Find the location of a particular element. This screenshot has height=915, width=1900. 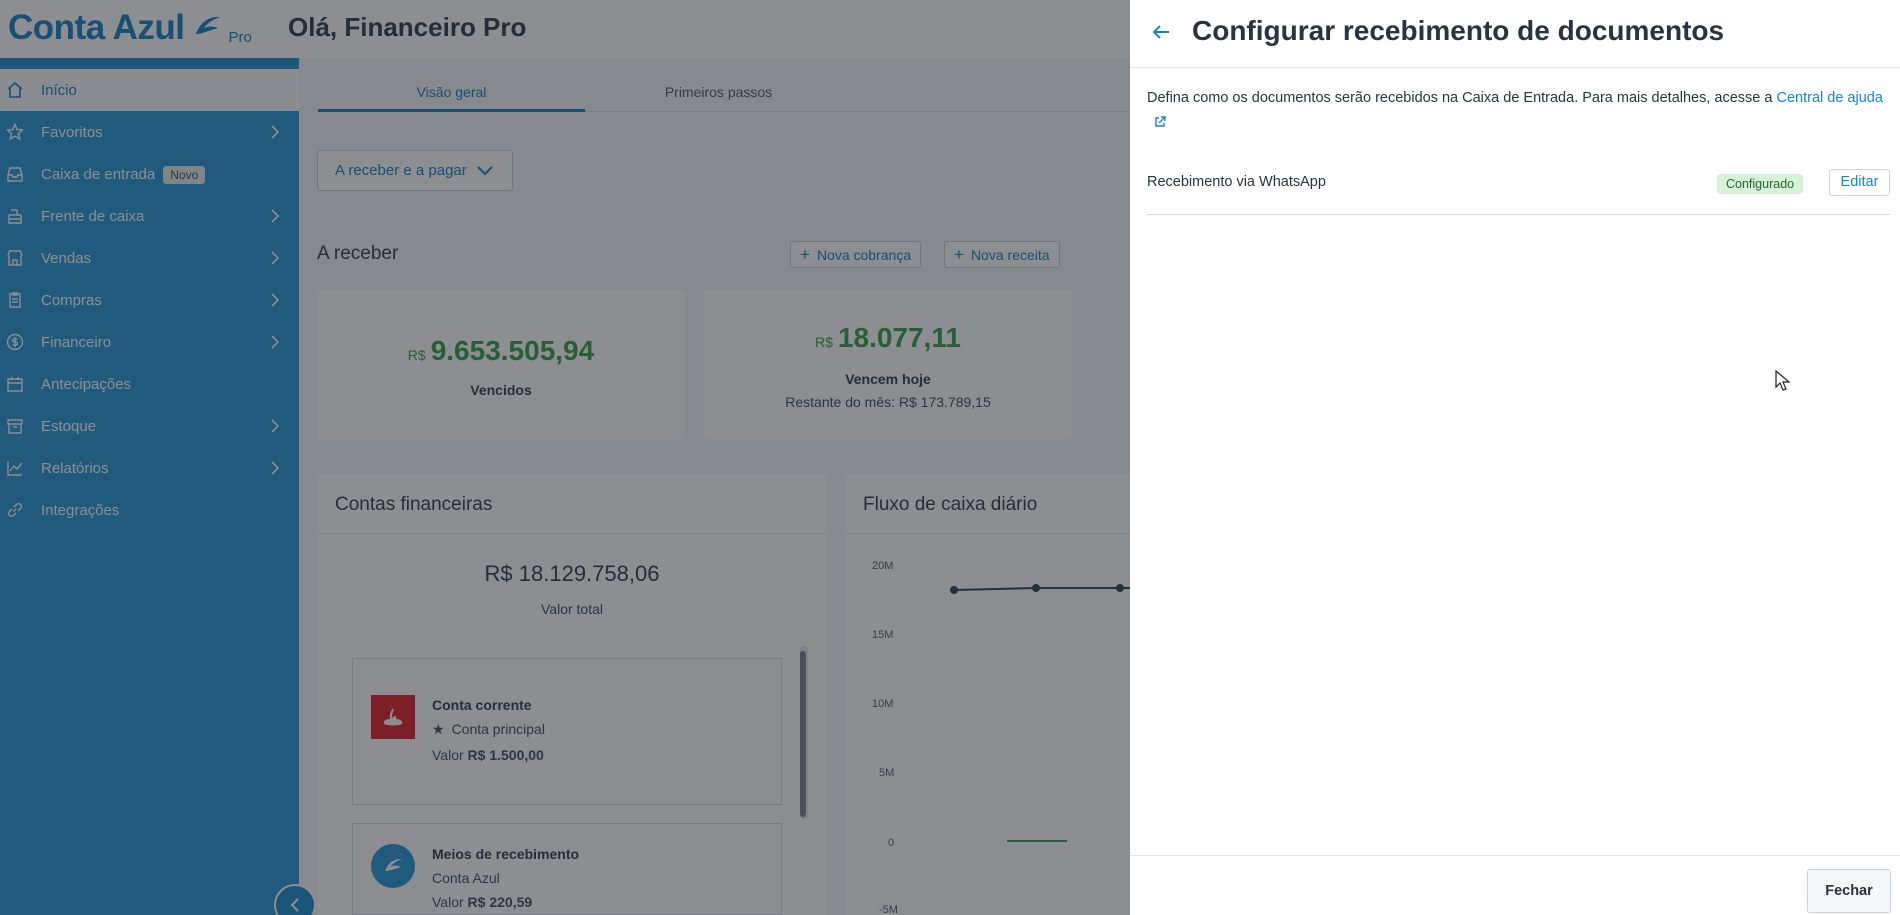

drawer-header: Configurar recebimento de documentos is located at coordinates (1515, 34).